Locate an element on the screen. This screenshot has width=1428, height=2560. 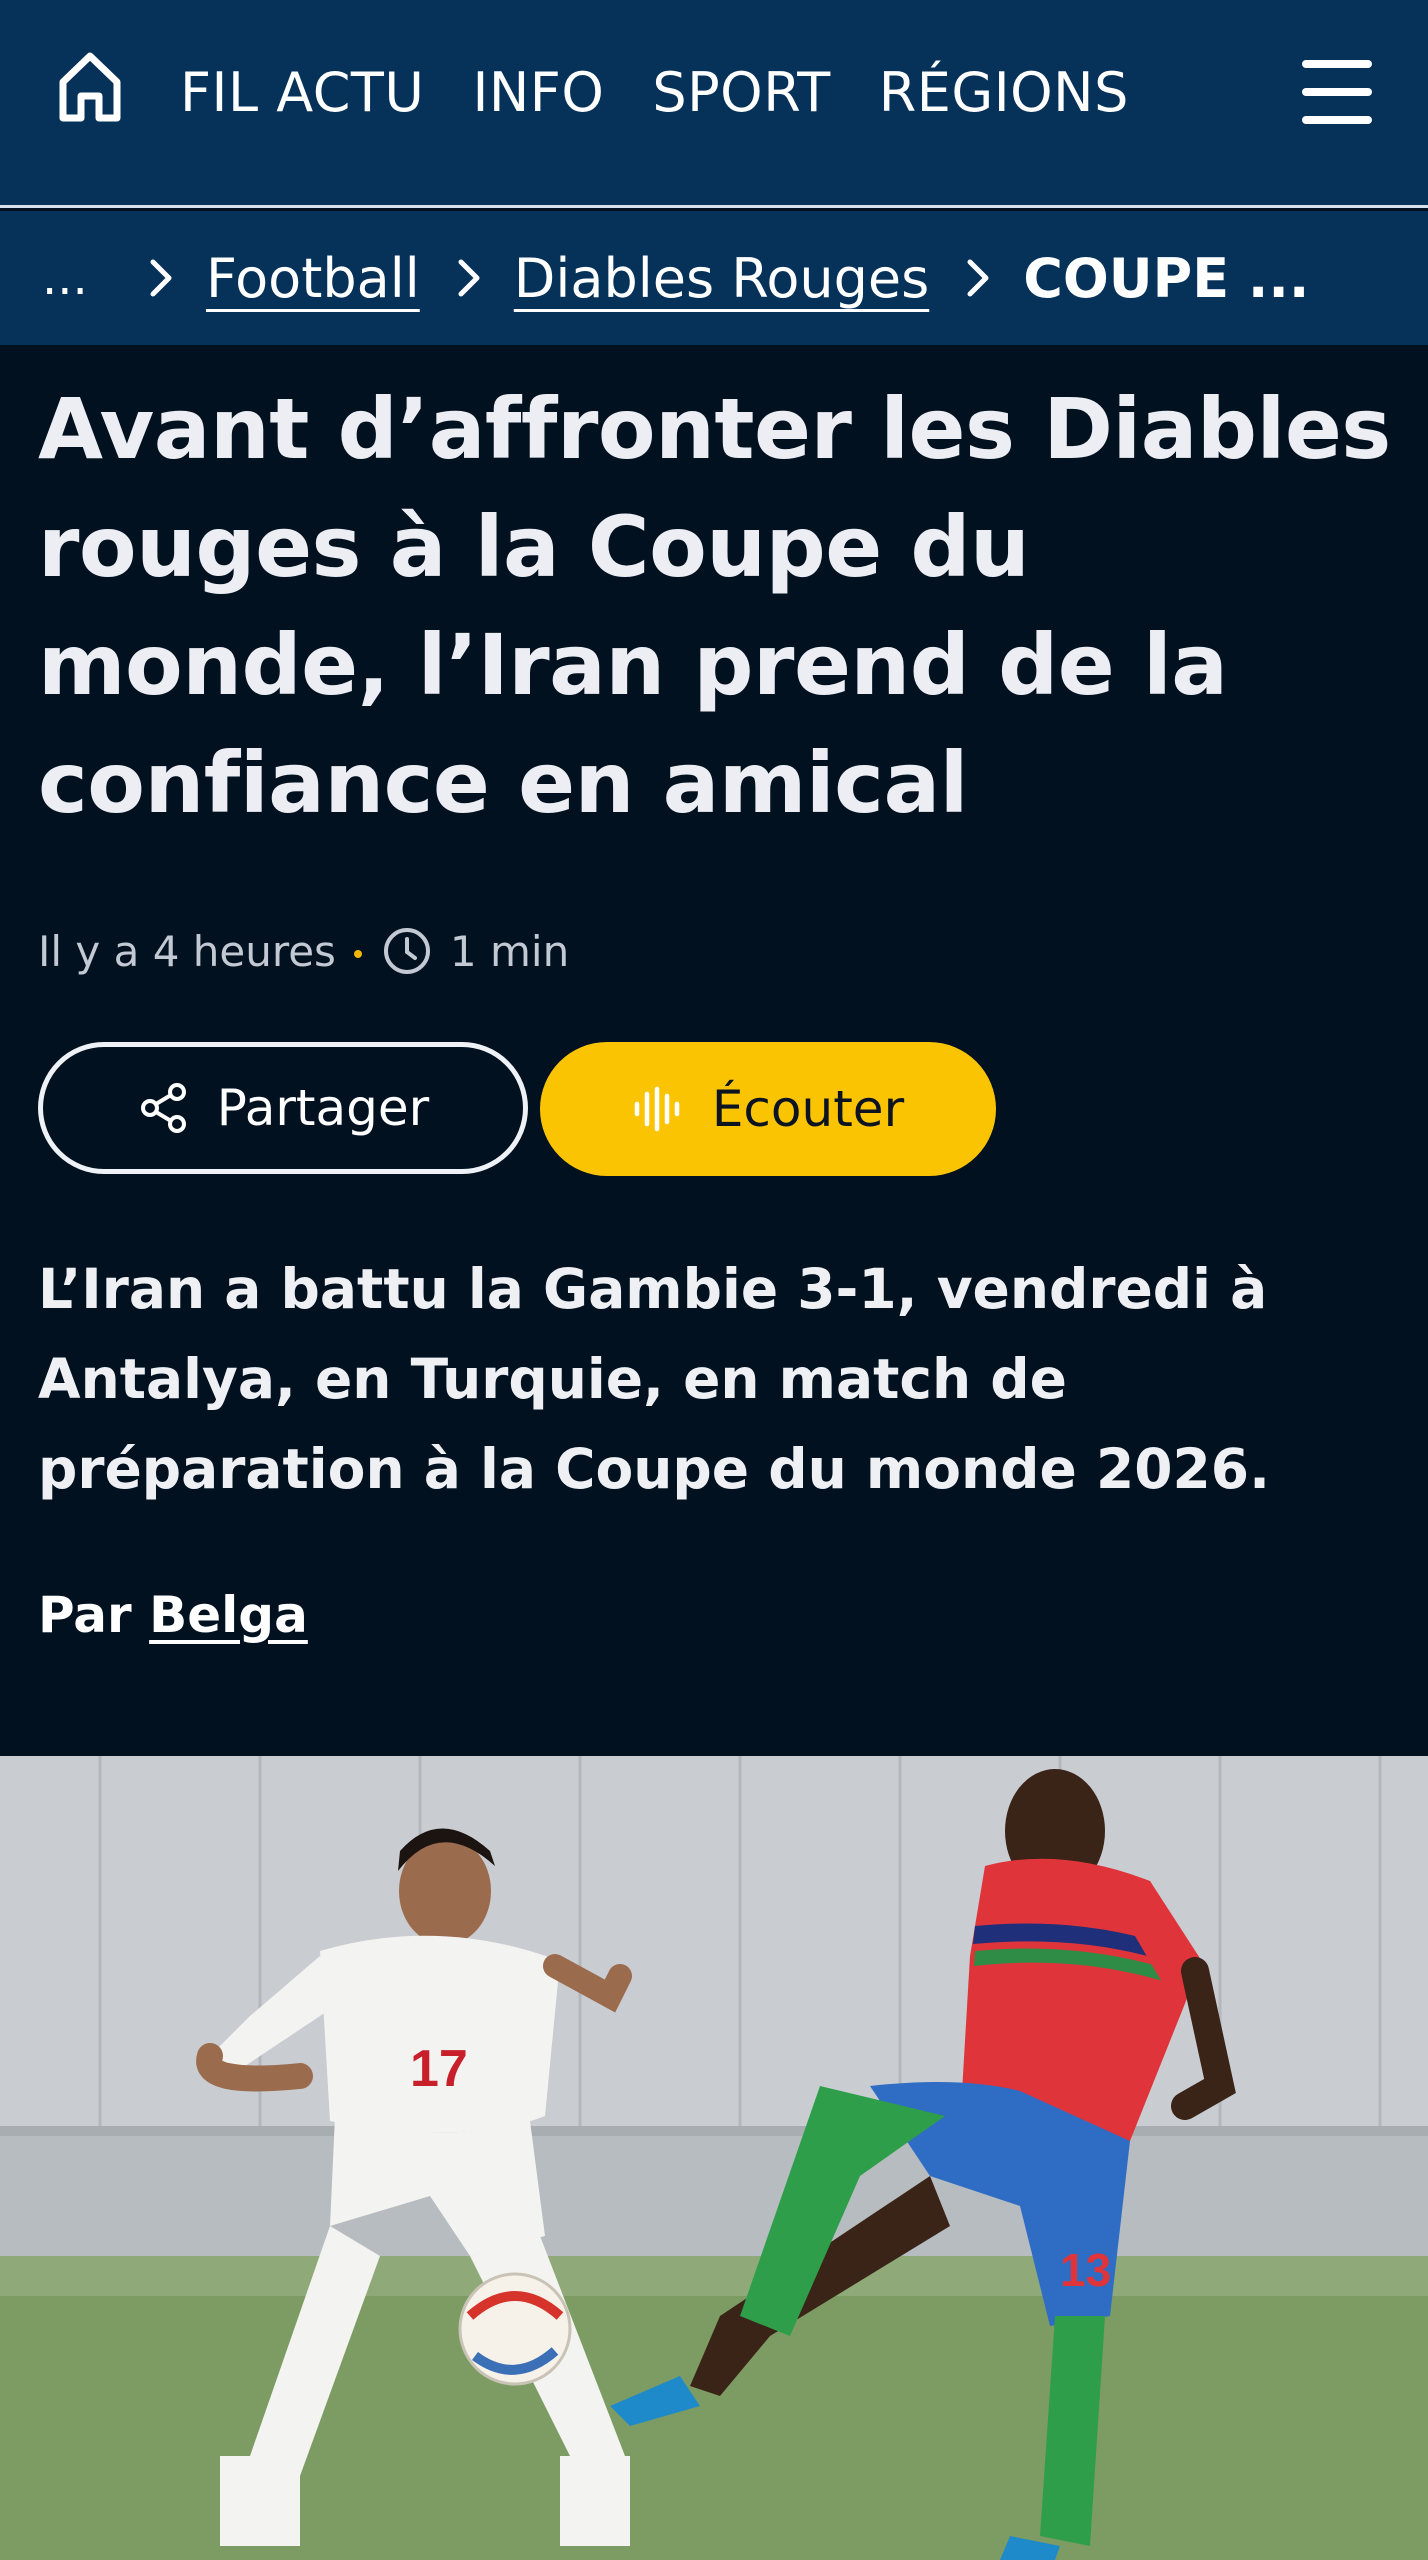
nav-sport: SPORT is located at coordinates (741, 92).